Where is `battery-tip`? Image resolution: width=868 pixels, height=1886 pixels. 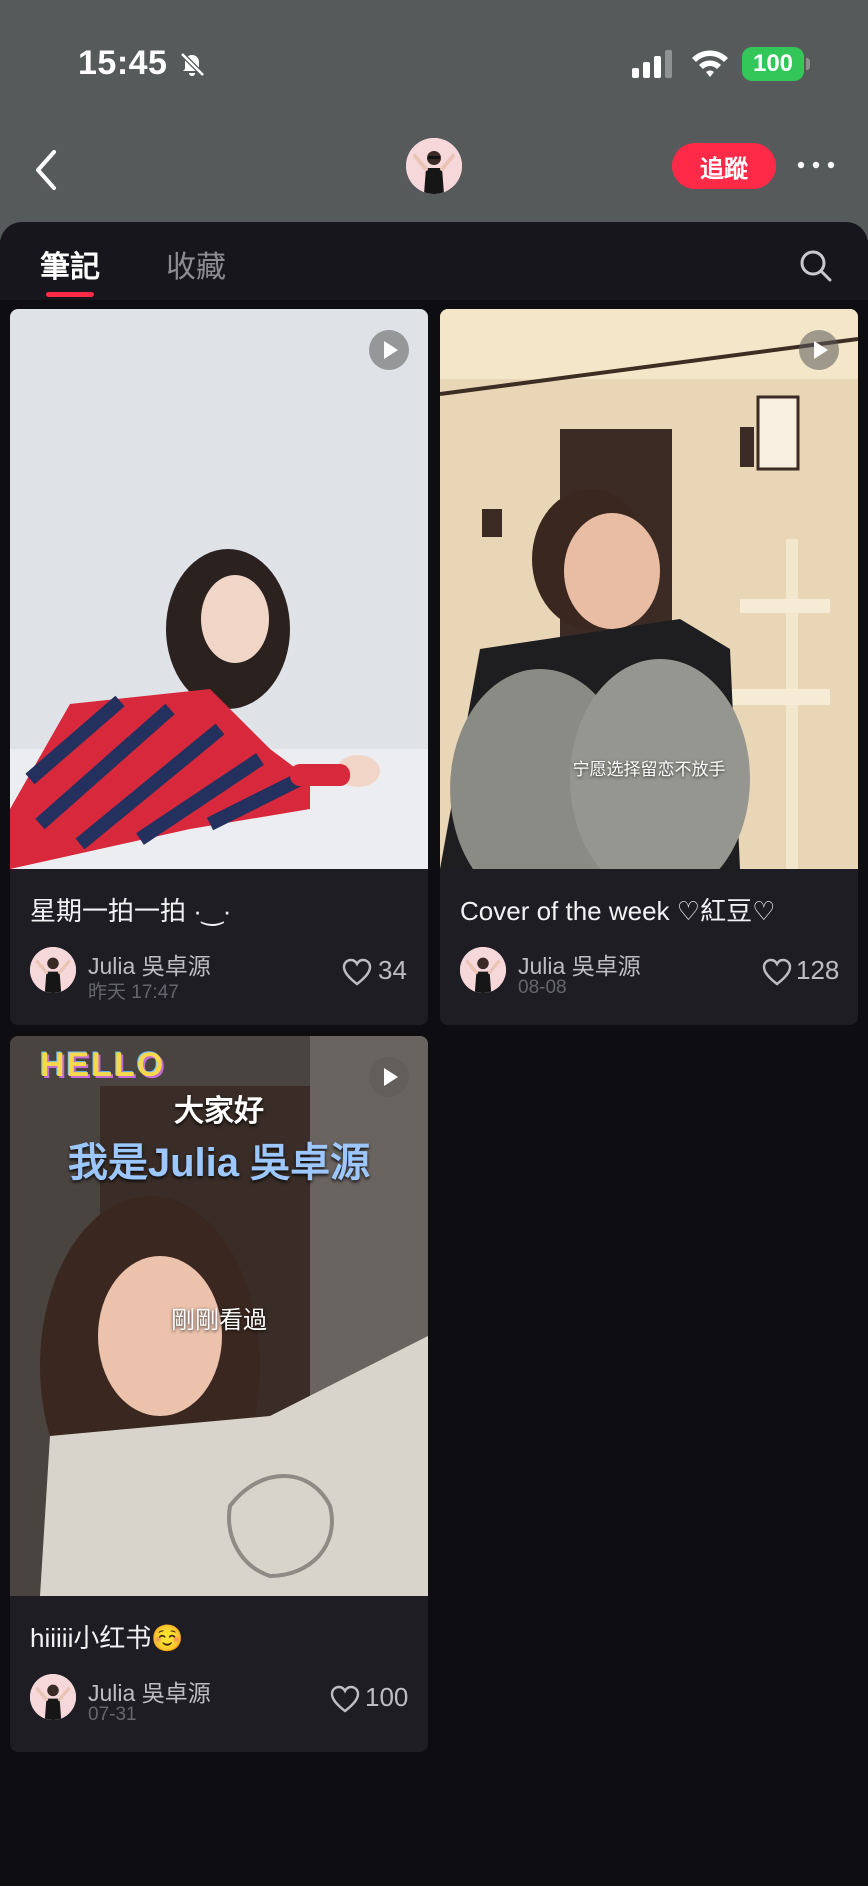 battery-tip is located at coordinates (808, 64).